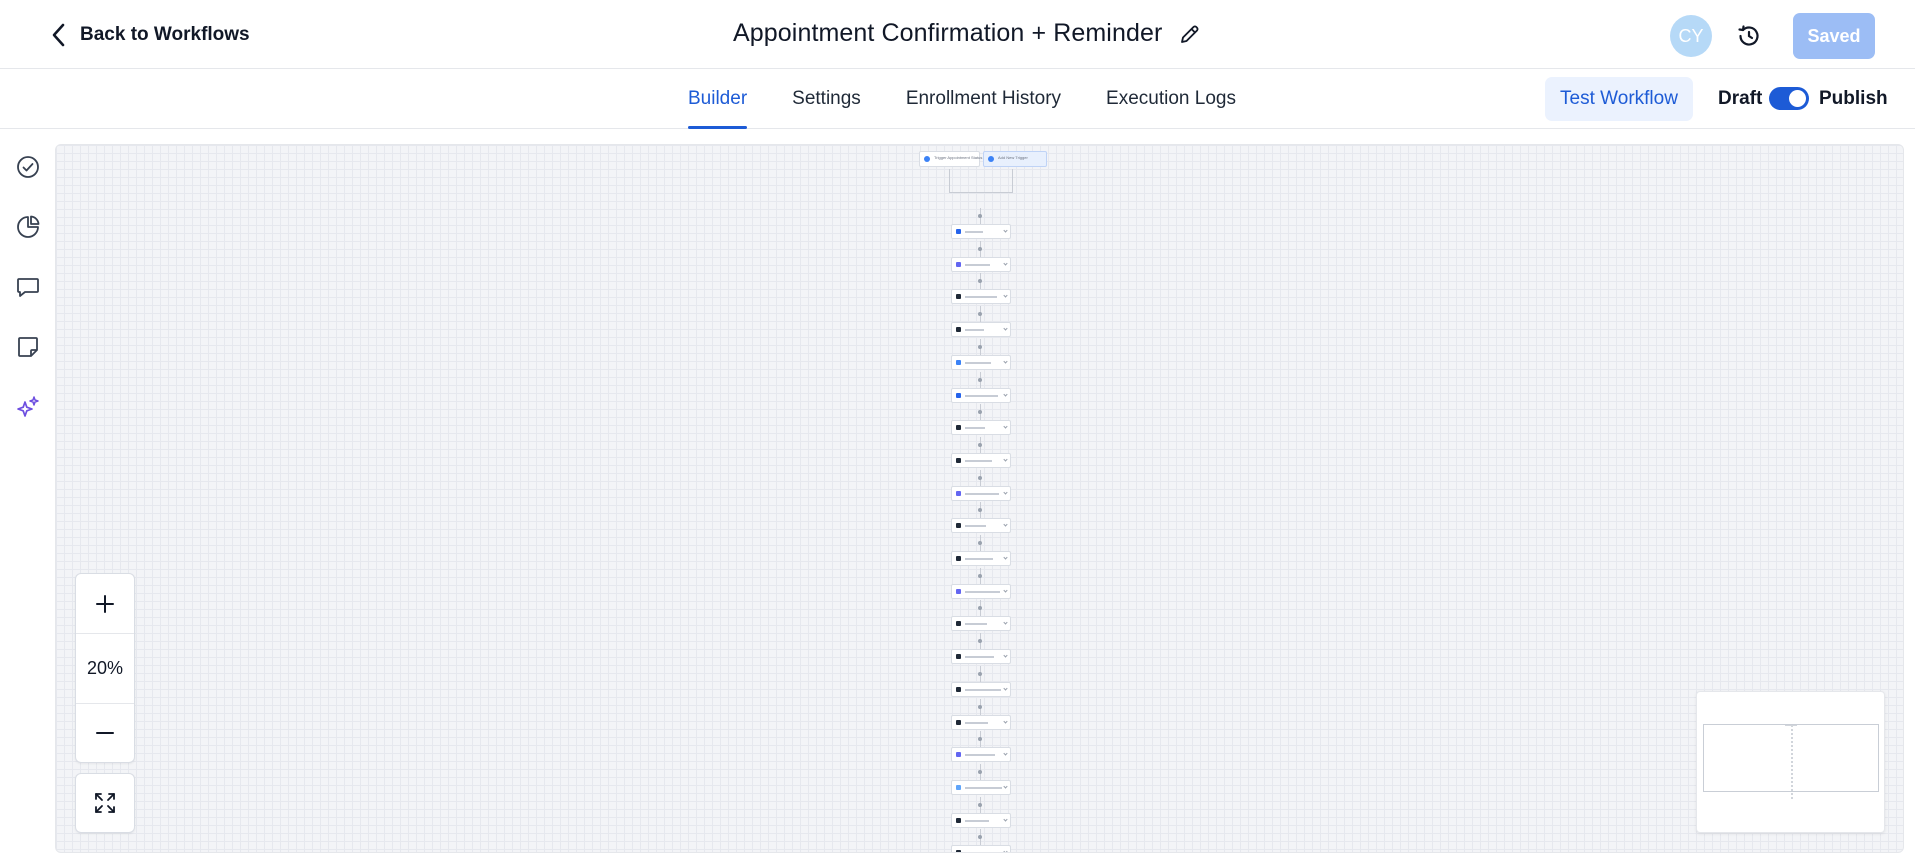 The width and height of the screenshot is (1915, 860). Describe the element at coordinates (58, 35) in the screenshot. I see `chevron-left-icon` at that location.